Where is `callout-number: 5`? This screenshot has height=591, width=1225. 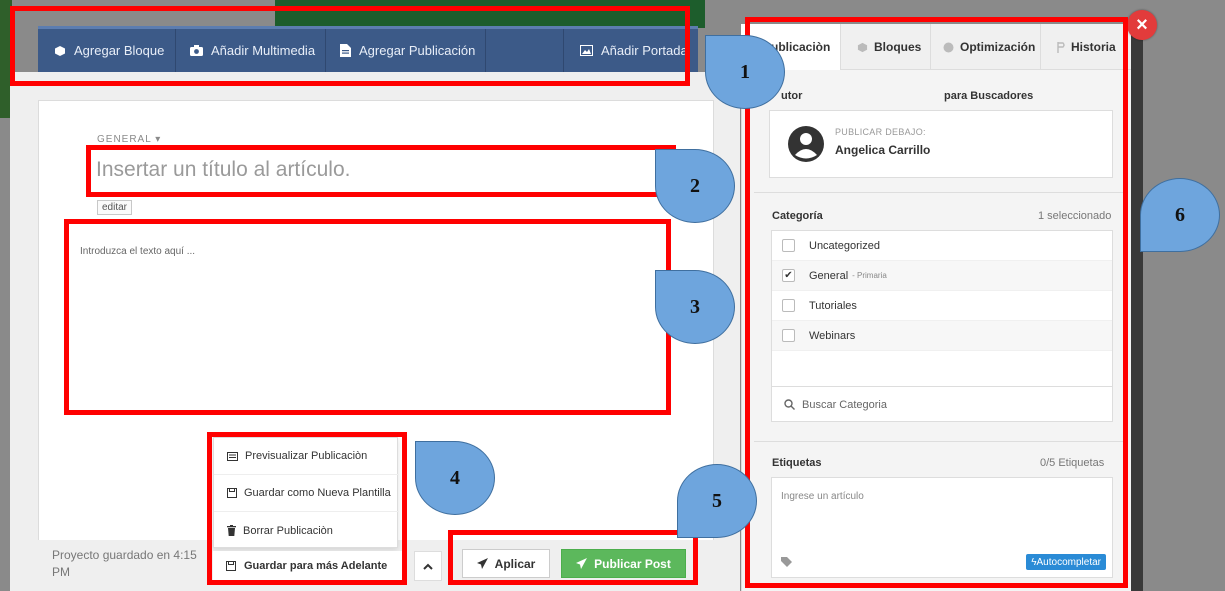 callout-number: 5 is located at coordinates (717, 500).